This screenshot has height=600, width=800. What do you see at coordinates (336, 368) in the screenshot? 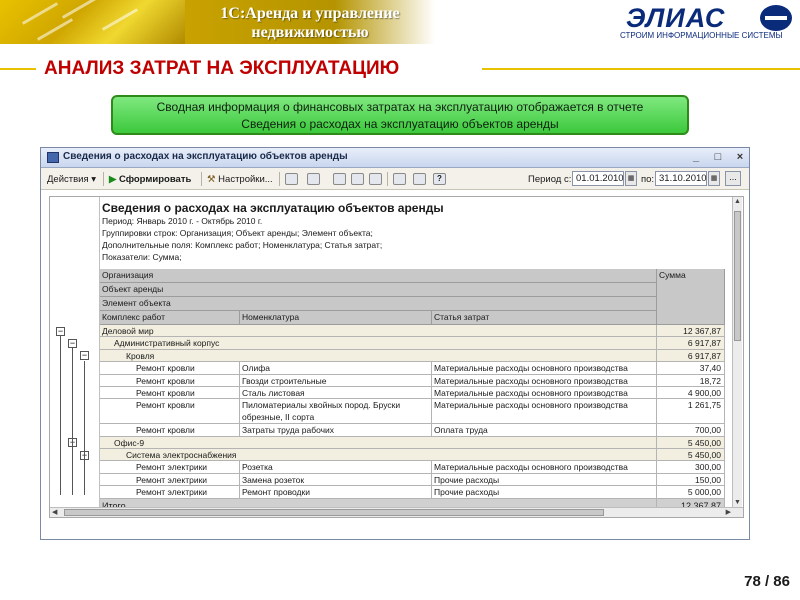
I see `nomenclature-cell: Олифа` at bounding box center [336, 368].